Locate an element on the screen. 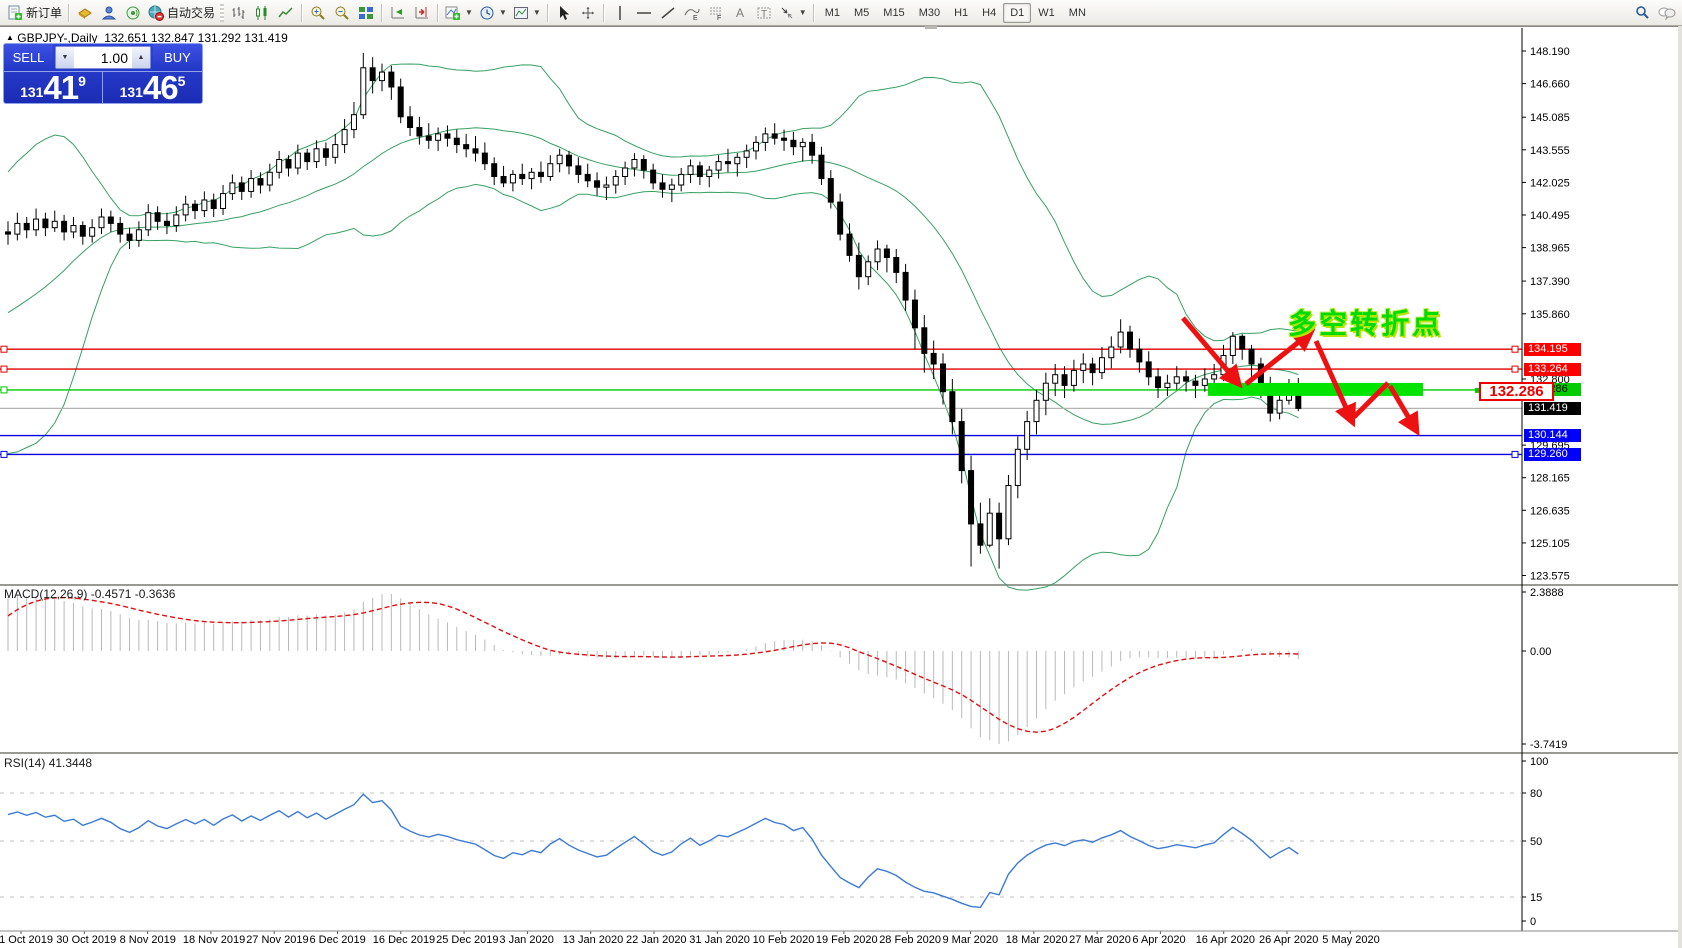 Image resolution: width=1682 pixels, height=948 pixels. cursor-icon is located at coordinates (564, 13).